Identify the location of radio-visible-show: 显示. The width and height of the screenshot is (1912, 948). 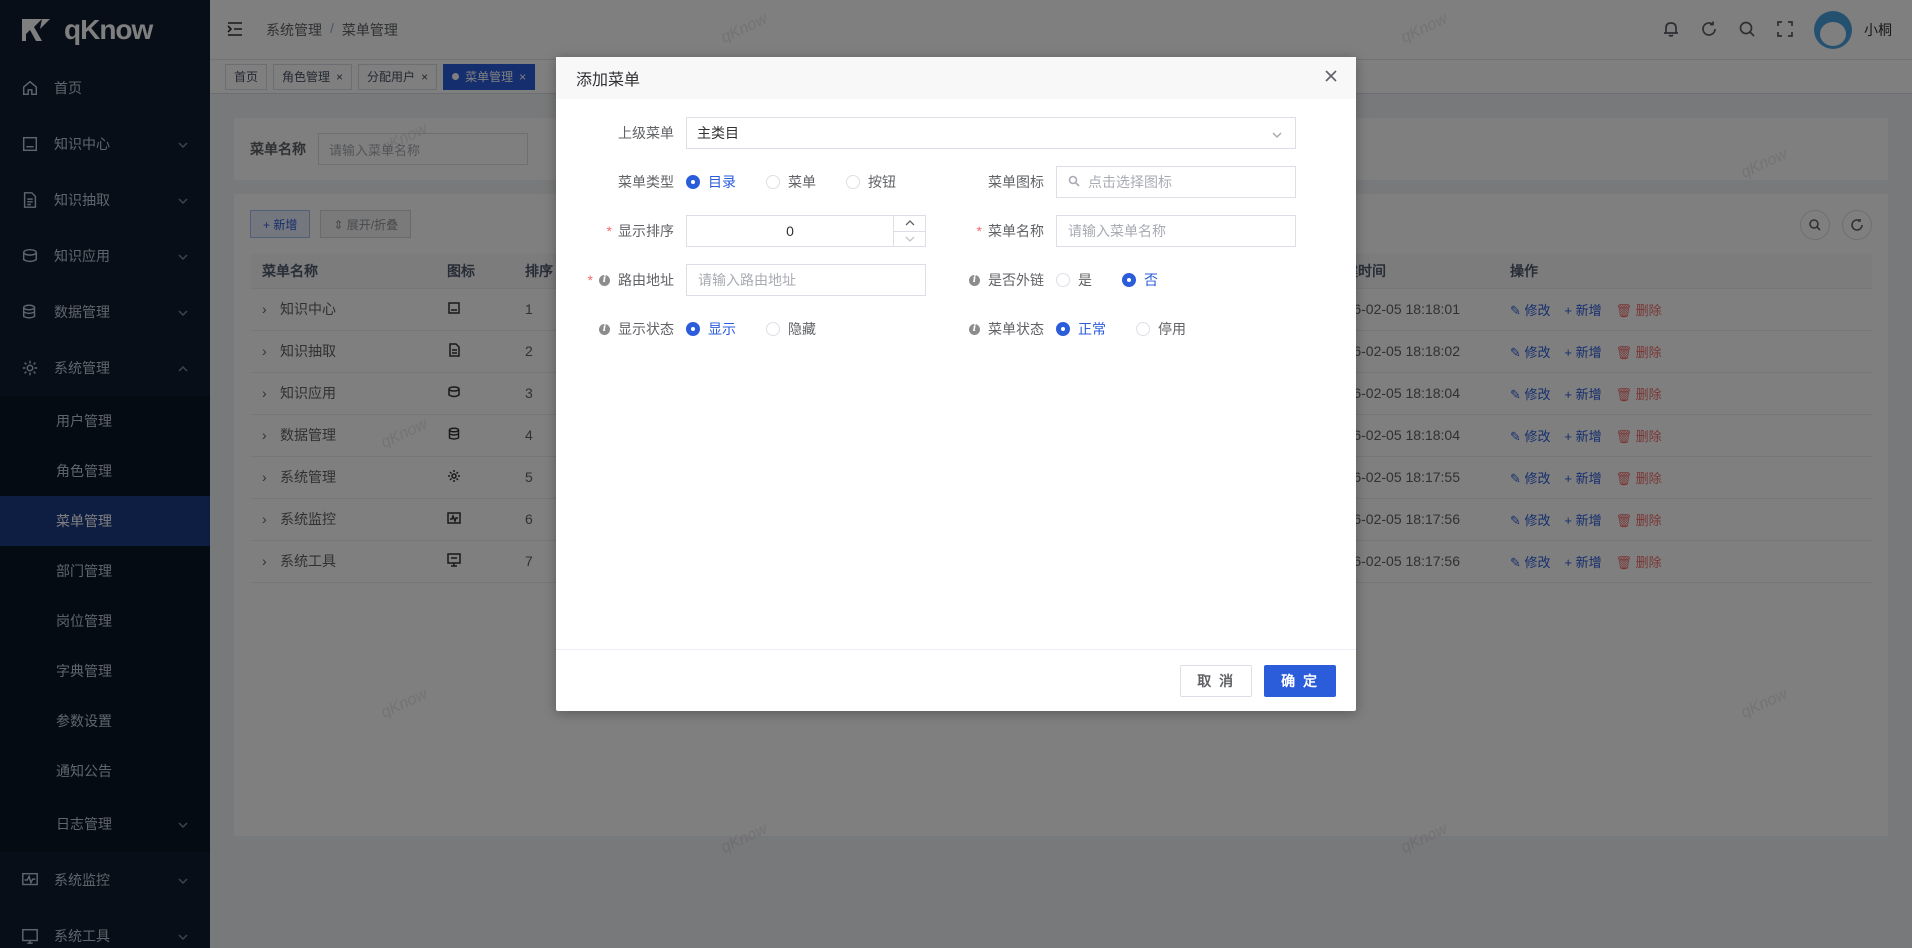
(711, 329).